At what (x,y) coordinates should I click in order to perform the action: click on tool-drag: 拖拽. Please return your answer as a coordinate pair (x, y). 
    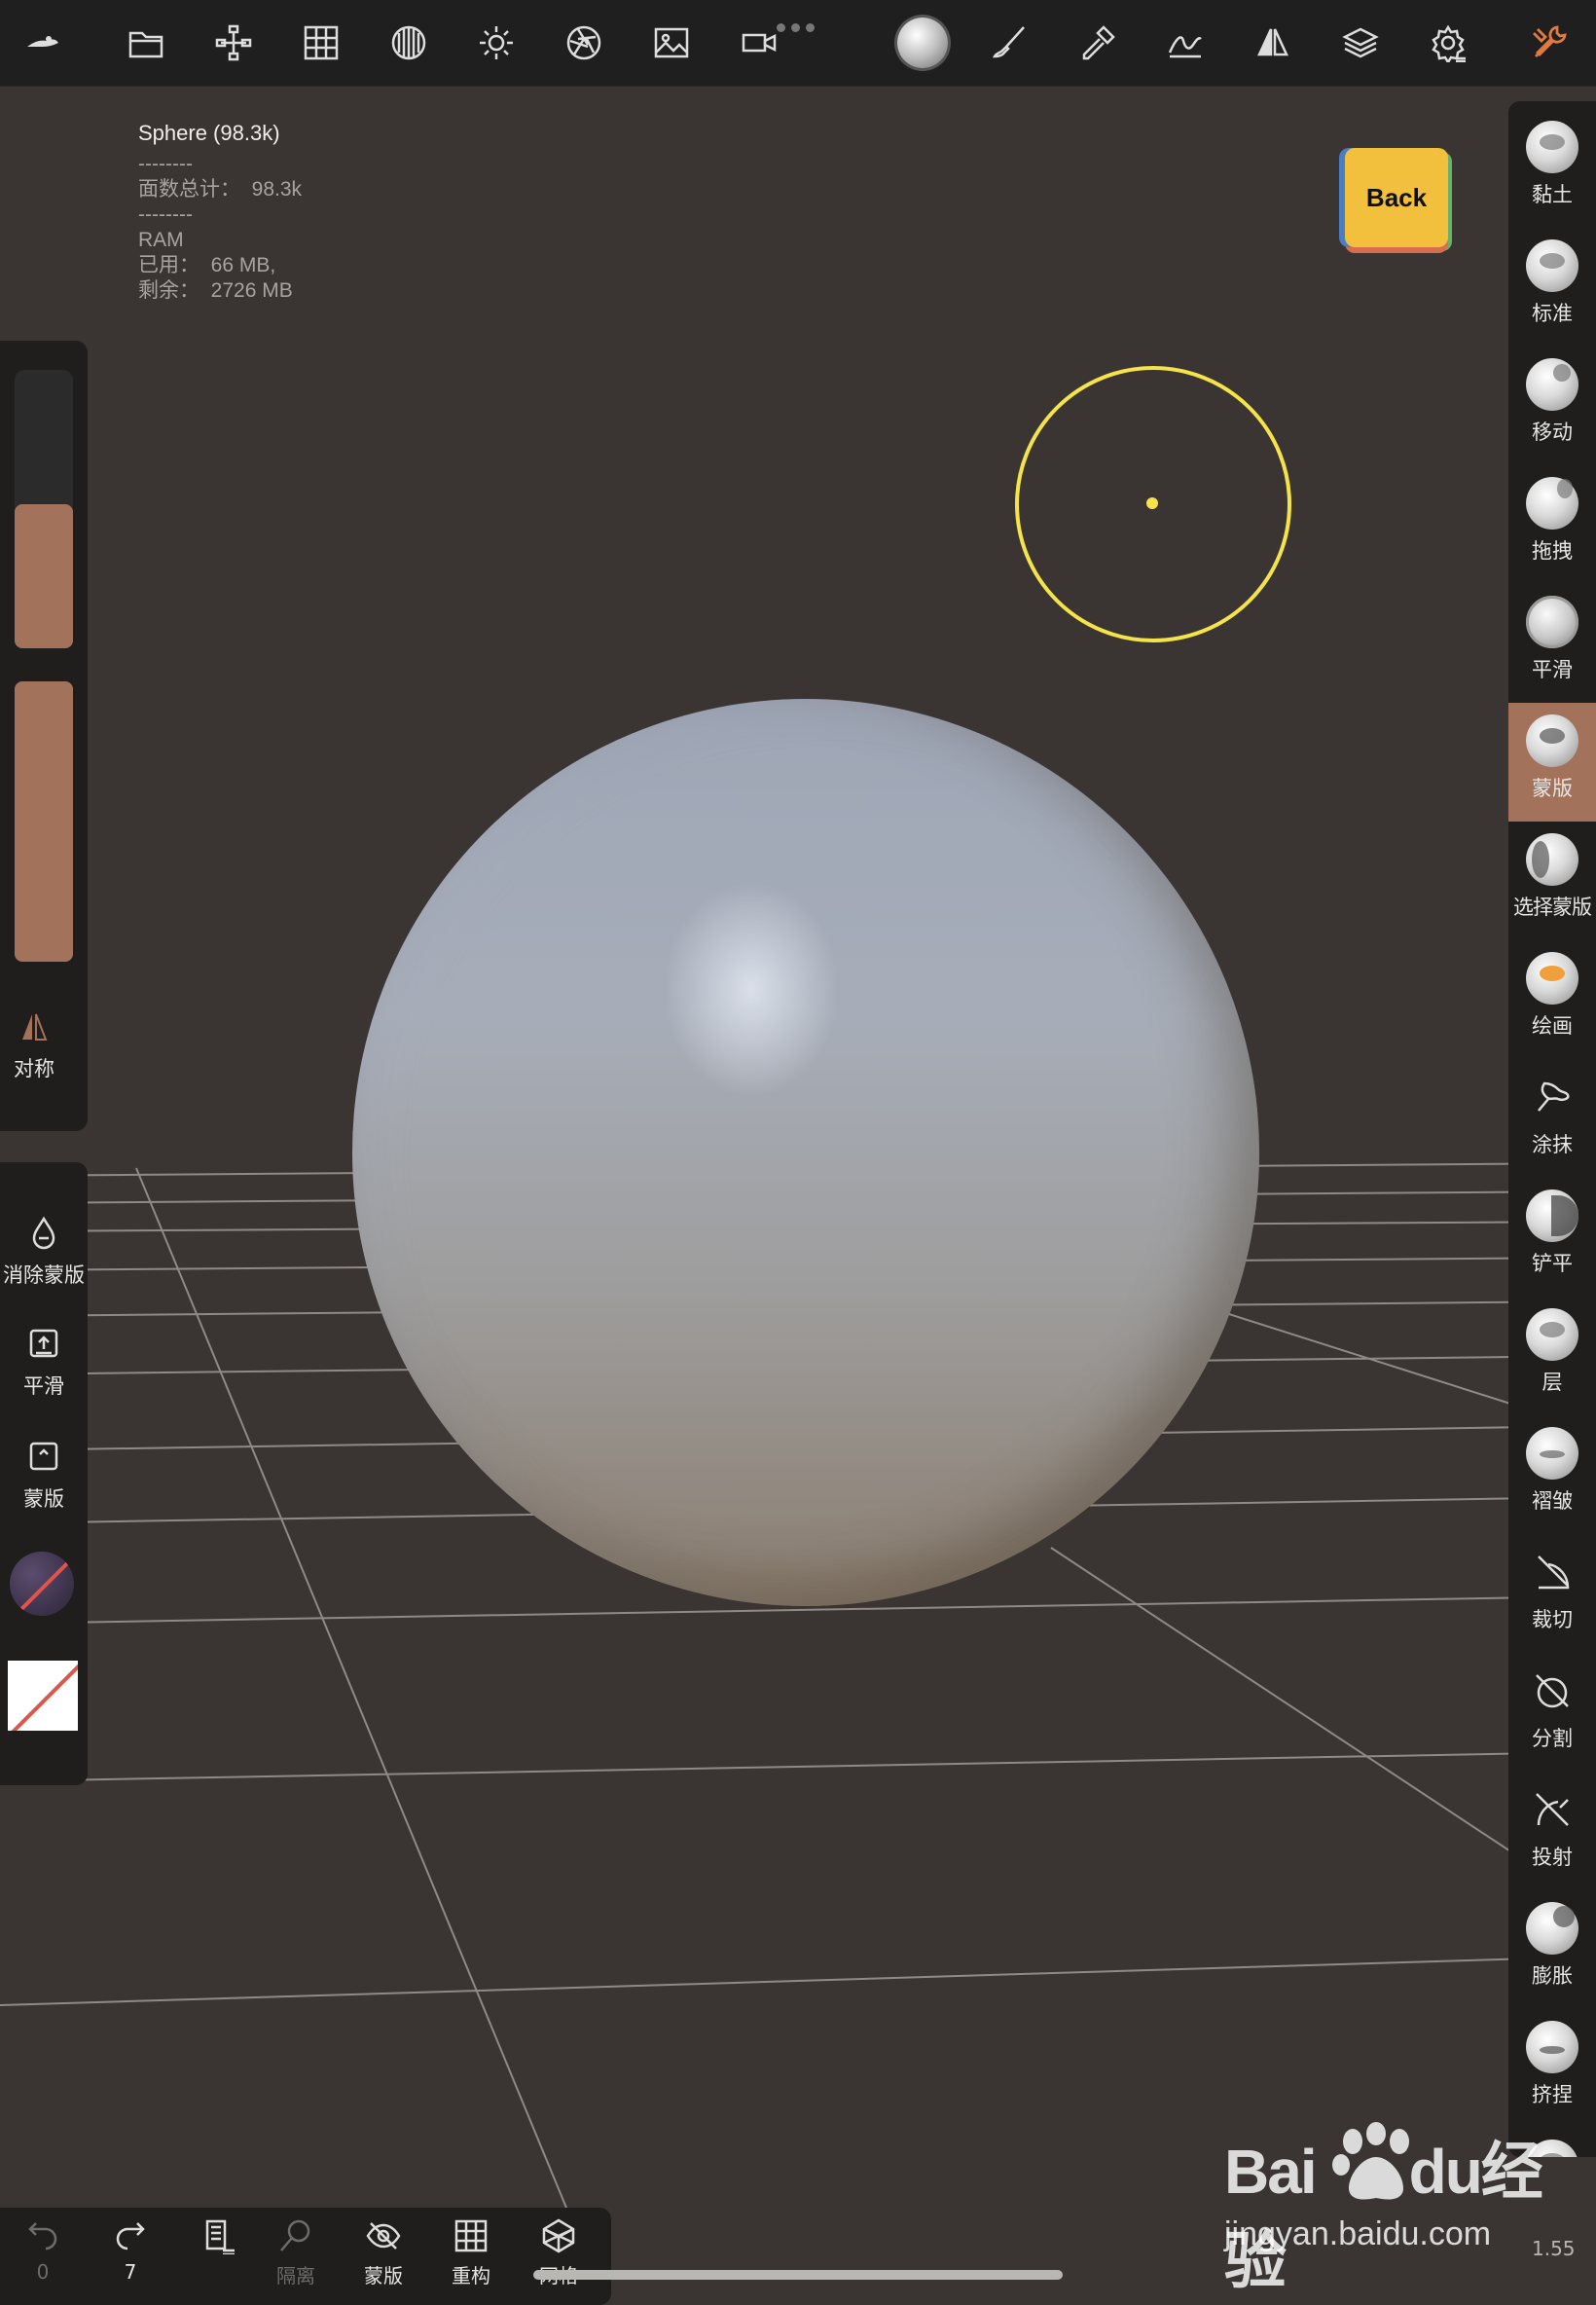
    Looking at the image, I should click on (1552, 524).